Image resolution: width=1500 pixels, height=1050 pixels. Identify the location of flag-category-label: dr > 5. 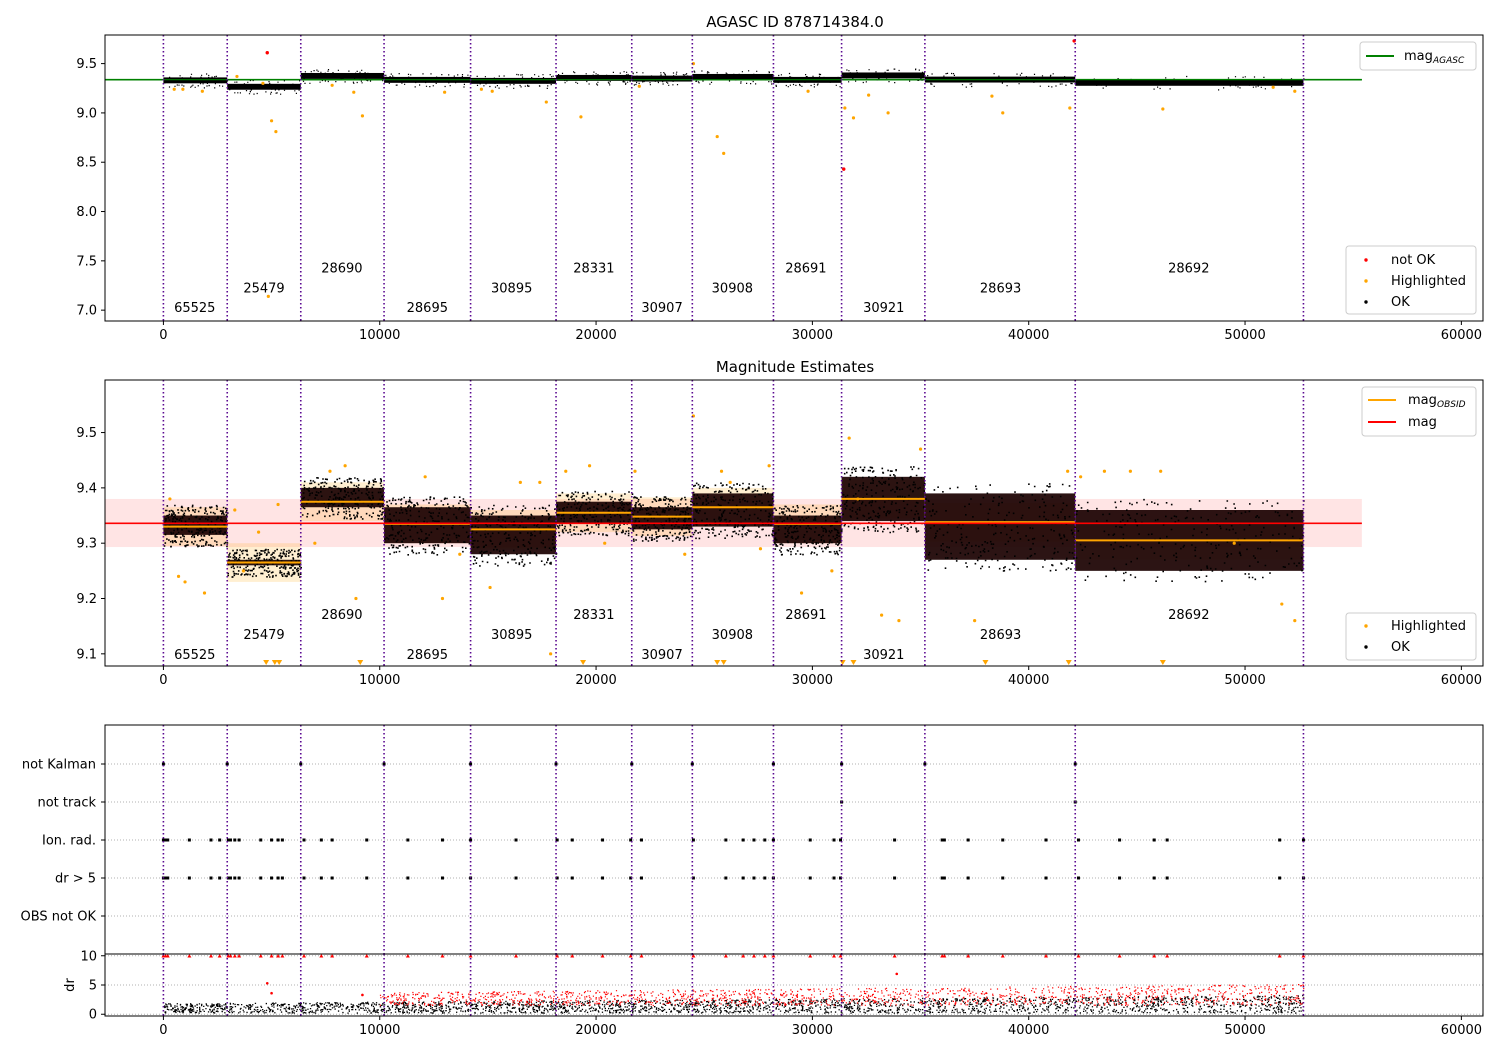
(75, 879).